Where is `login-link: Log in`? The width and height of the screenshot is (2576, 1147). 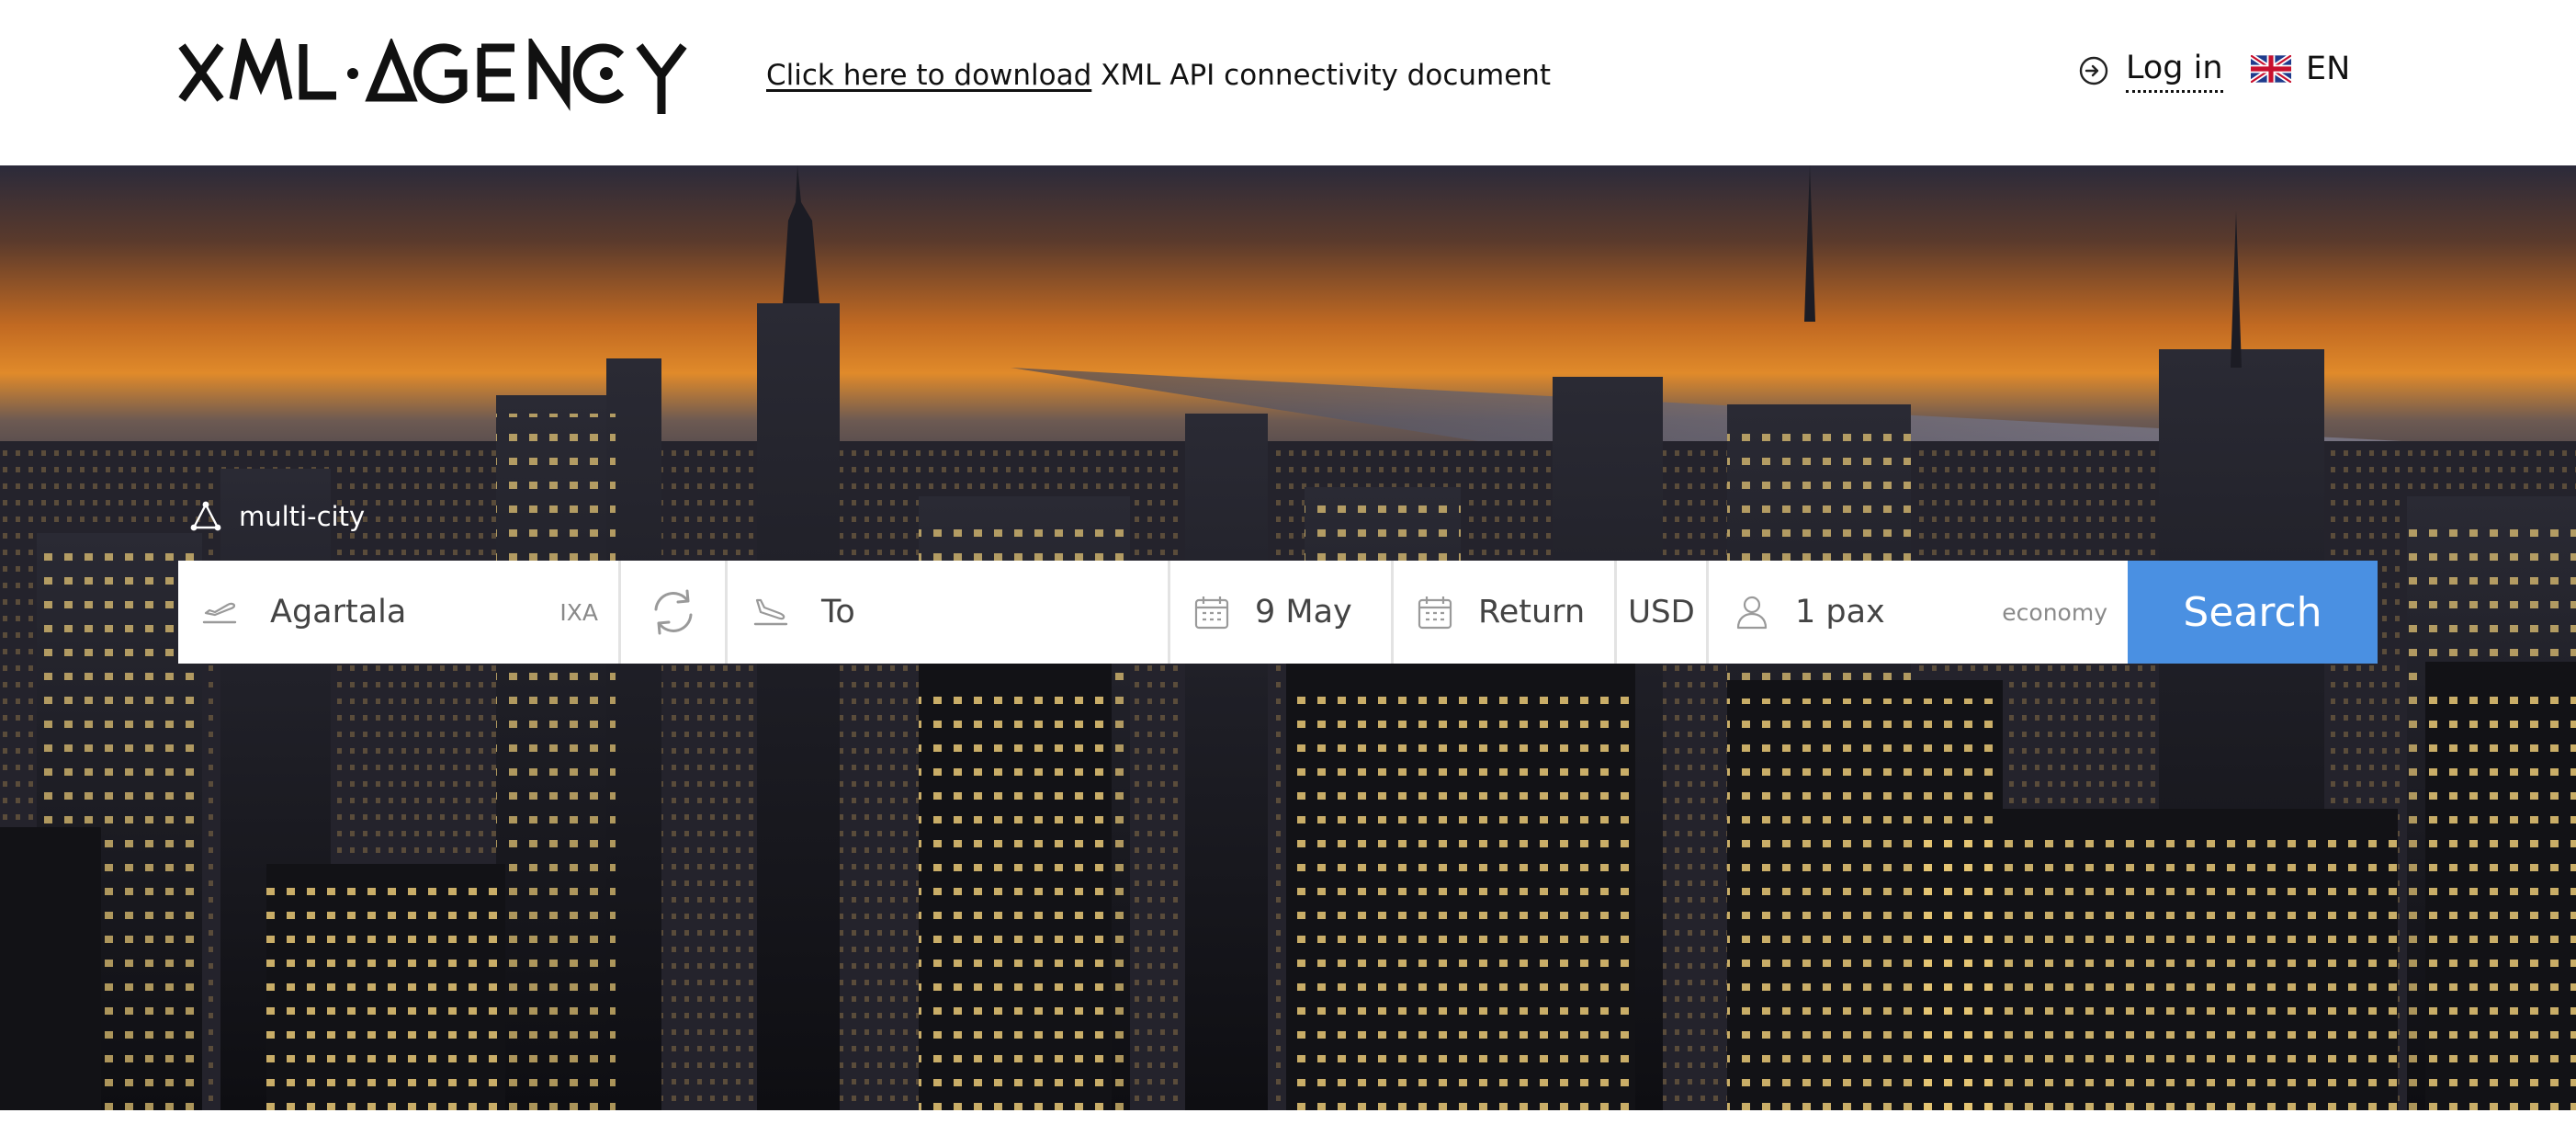
login-link: Log in is located at coordinates (2150, 71).